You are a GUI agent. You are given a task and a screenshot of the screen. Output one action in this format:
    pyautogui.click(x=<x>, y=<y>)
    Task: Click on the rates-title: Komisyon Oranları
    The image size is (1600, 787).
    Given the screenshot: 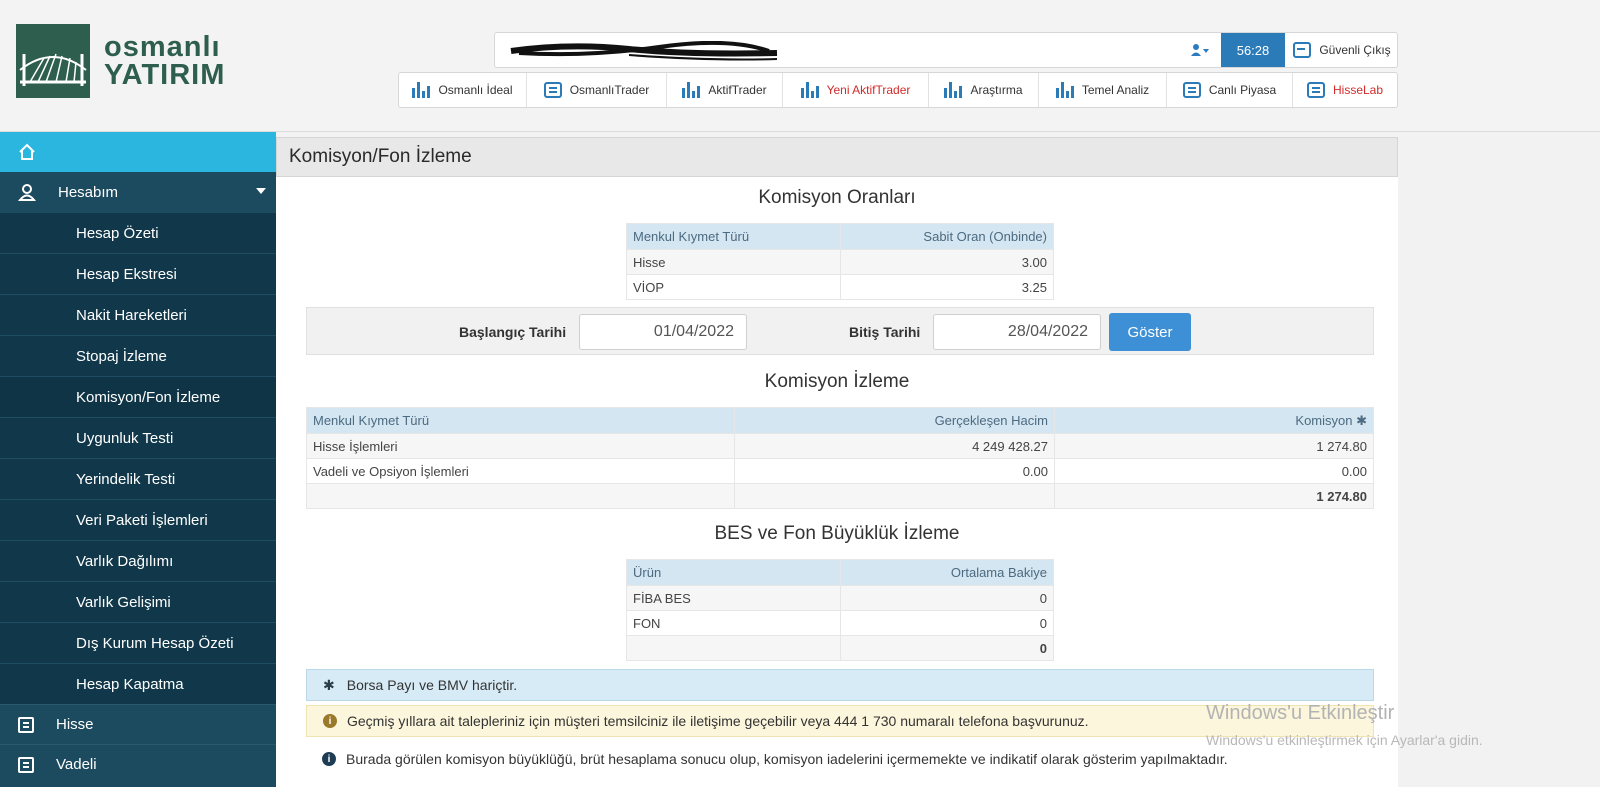 What is the action you would take?
    pyautogui.click(x=837, y=197)
    